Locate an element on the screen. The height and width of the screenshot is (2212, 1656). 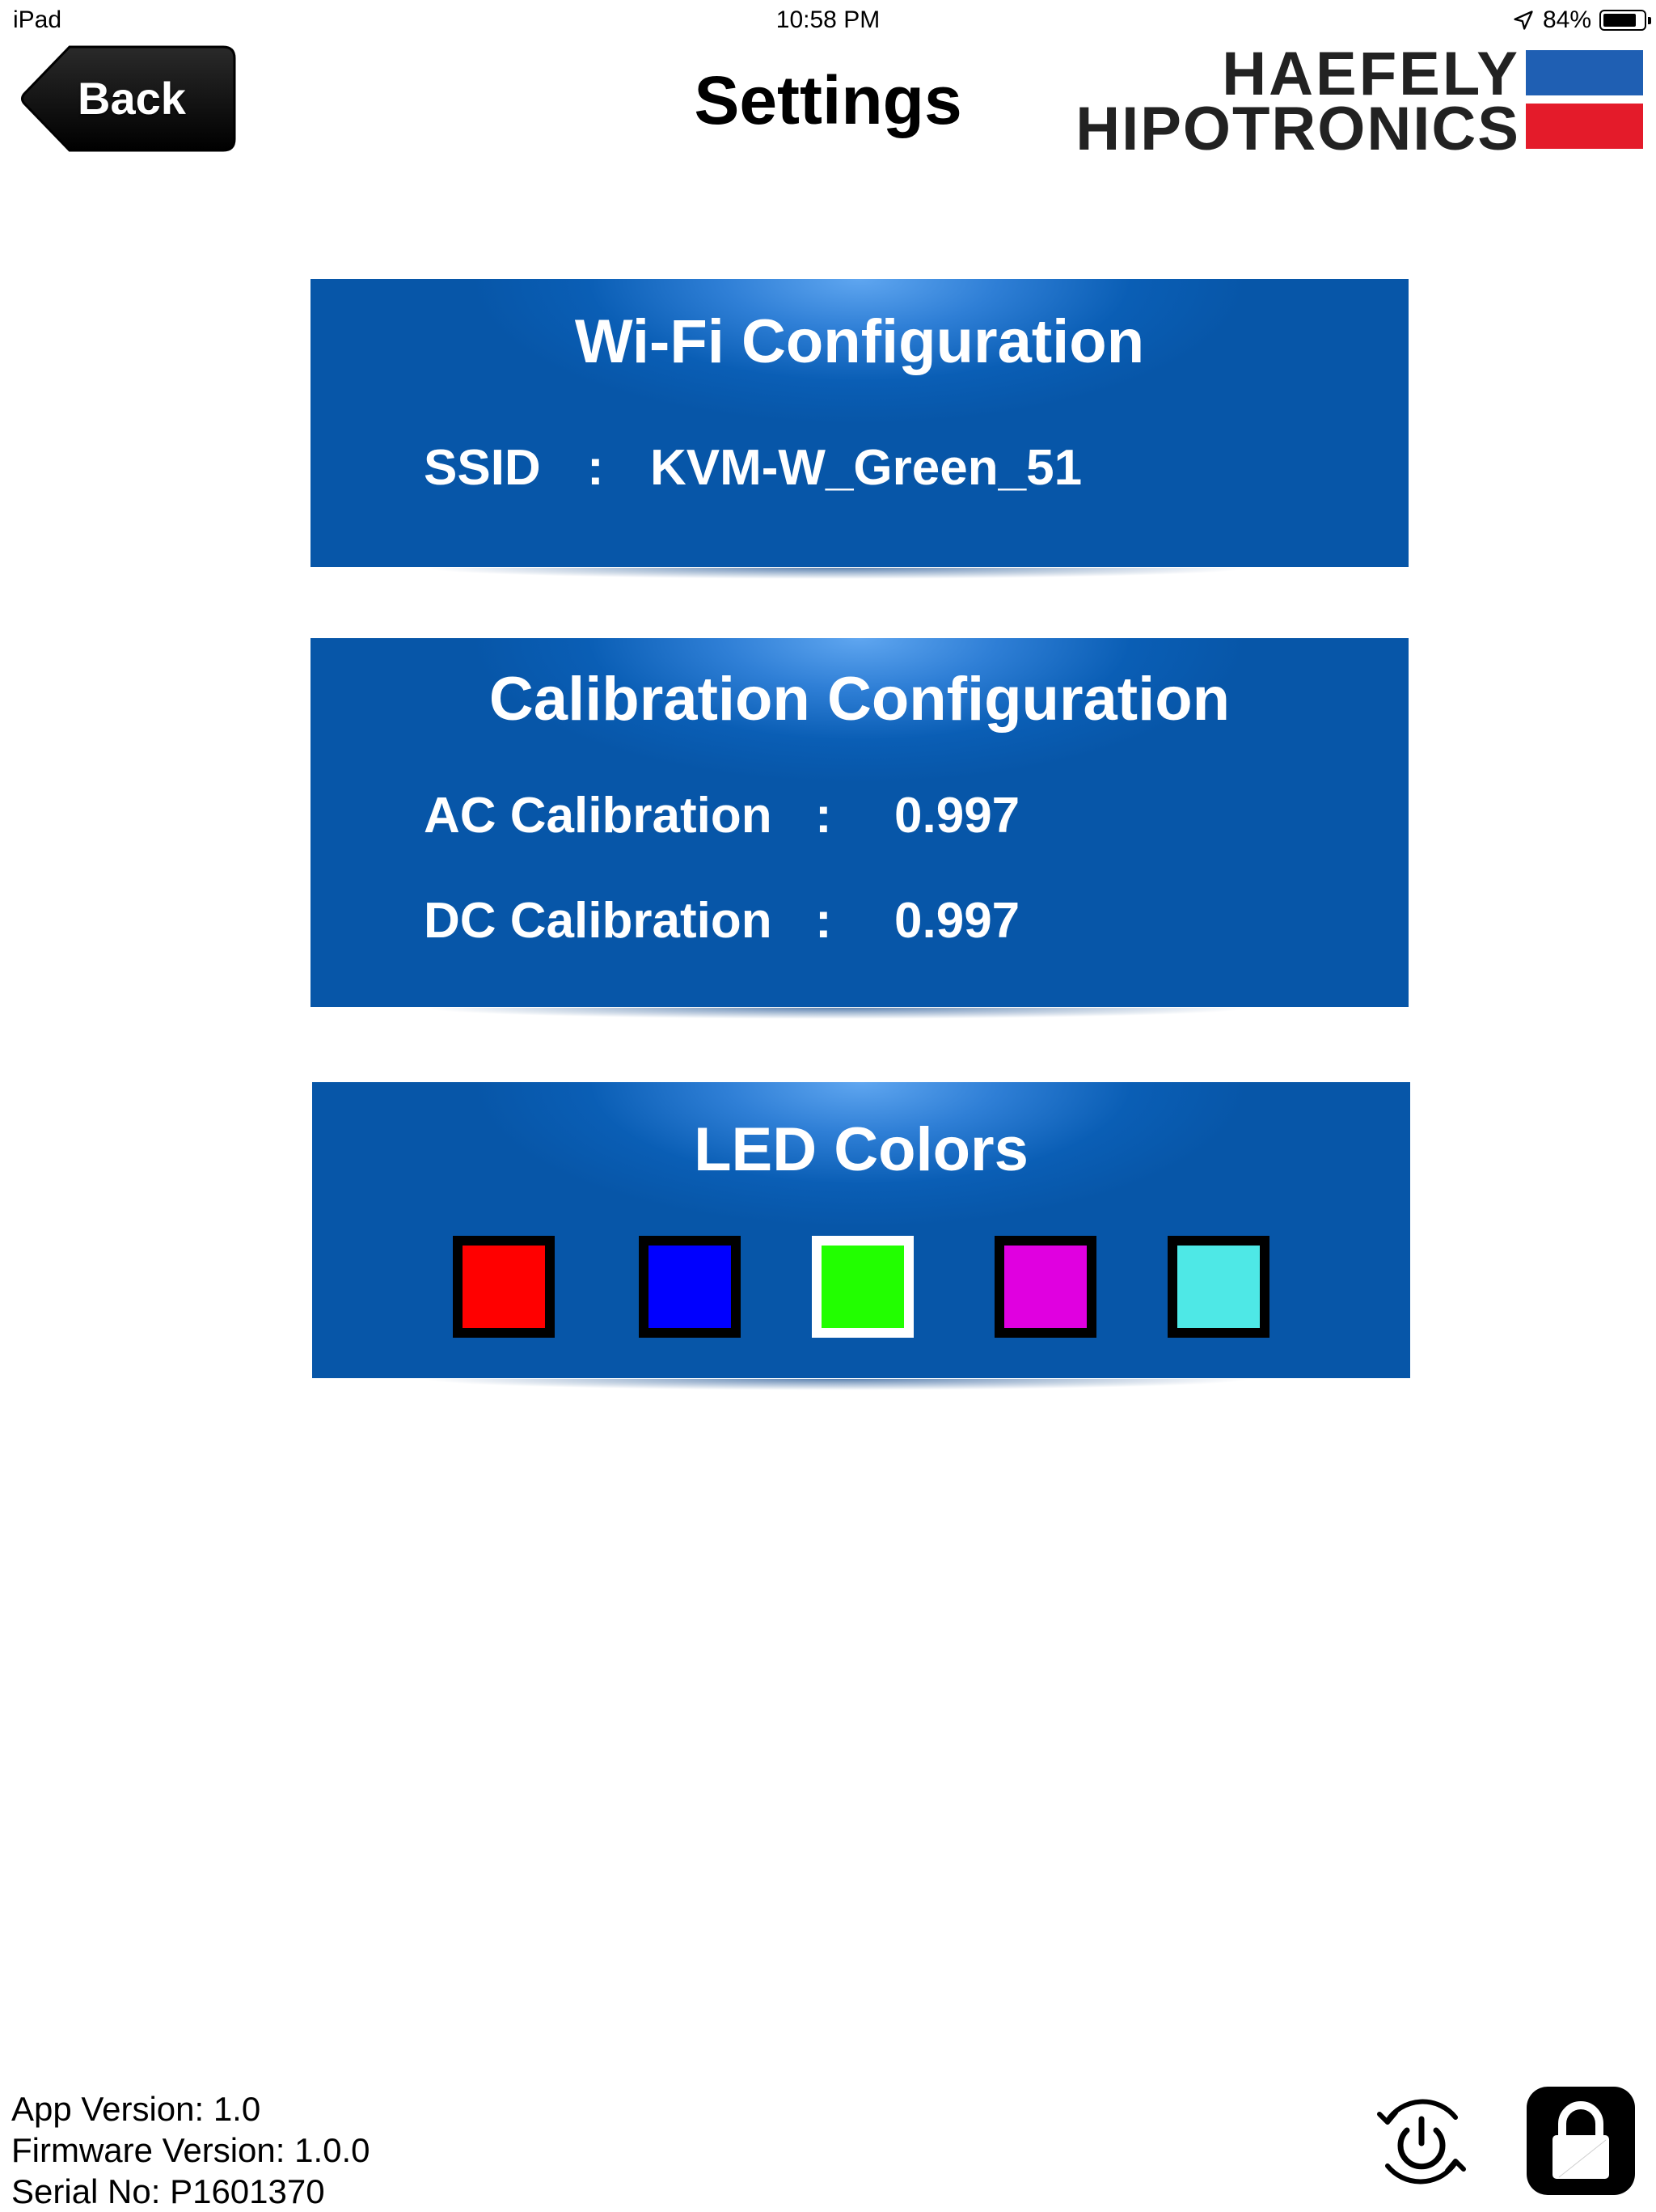
wifi-panel-title: Wi-Fi Configuration is located at coordinates (859, 341).